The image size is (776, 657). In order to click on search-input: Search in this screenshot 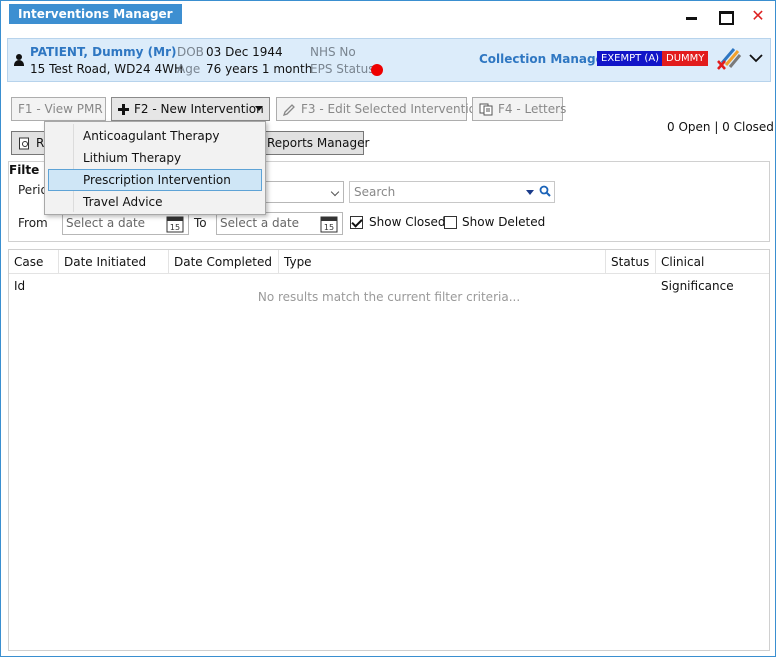, I will do `click(452, 192)`.